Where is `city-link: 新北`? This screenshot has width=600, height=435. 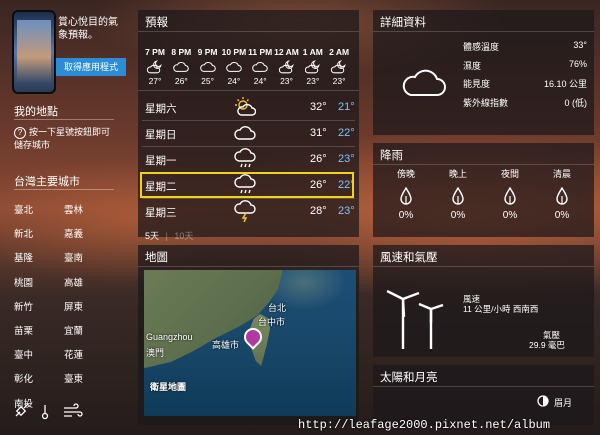
city-link: 新北 is located at coordinates (23, 233).